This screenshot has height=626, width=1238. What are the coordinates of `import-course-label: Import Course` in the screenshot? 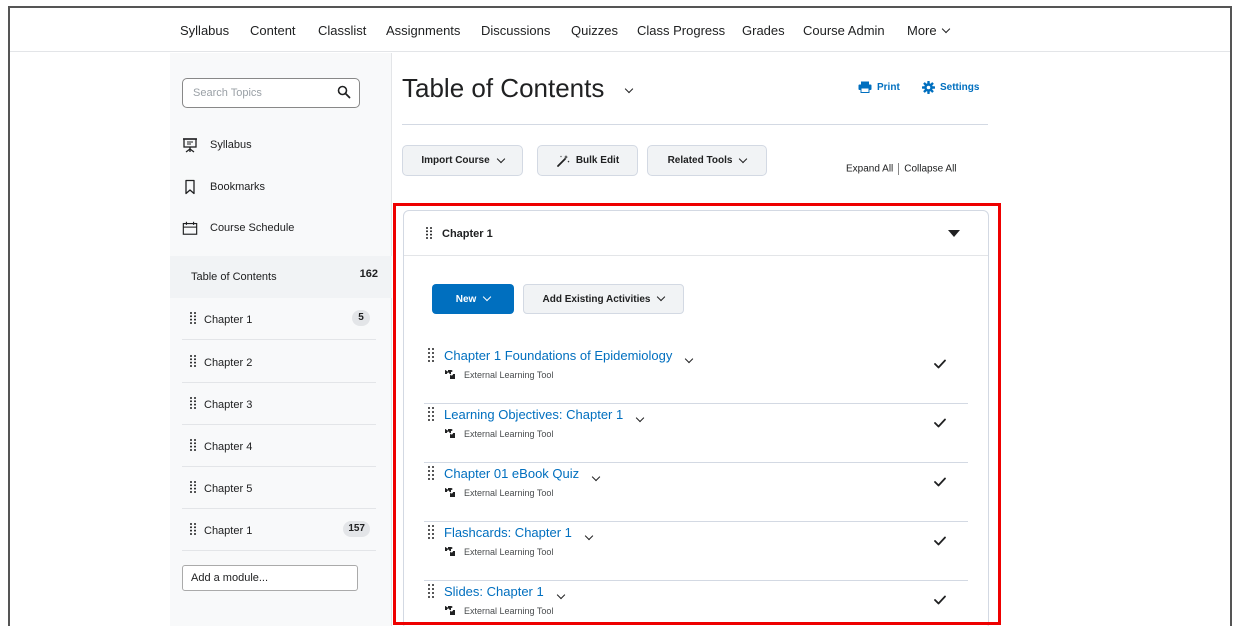 It's located at (455, 160).